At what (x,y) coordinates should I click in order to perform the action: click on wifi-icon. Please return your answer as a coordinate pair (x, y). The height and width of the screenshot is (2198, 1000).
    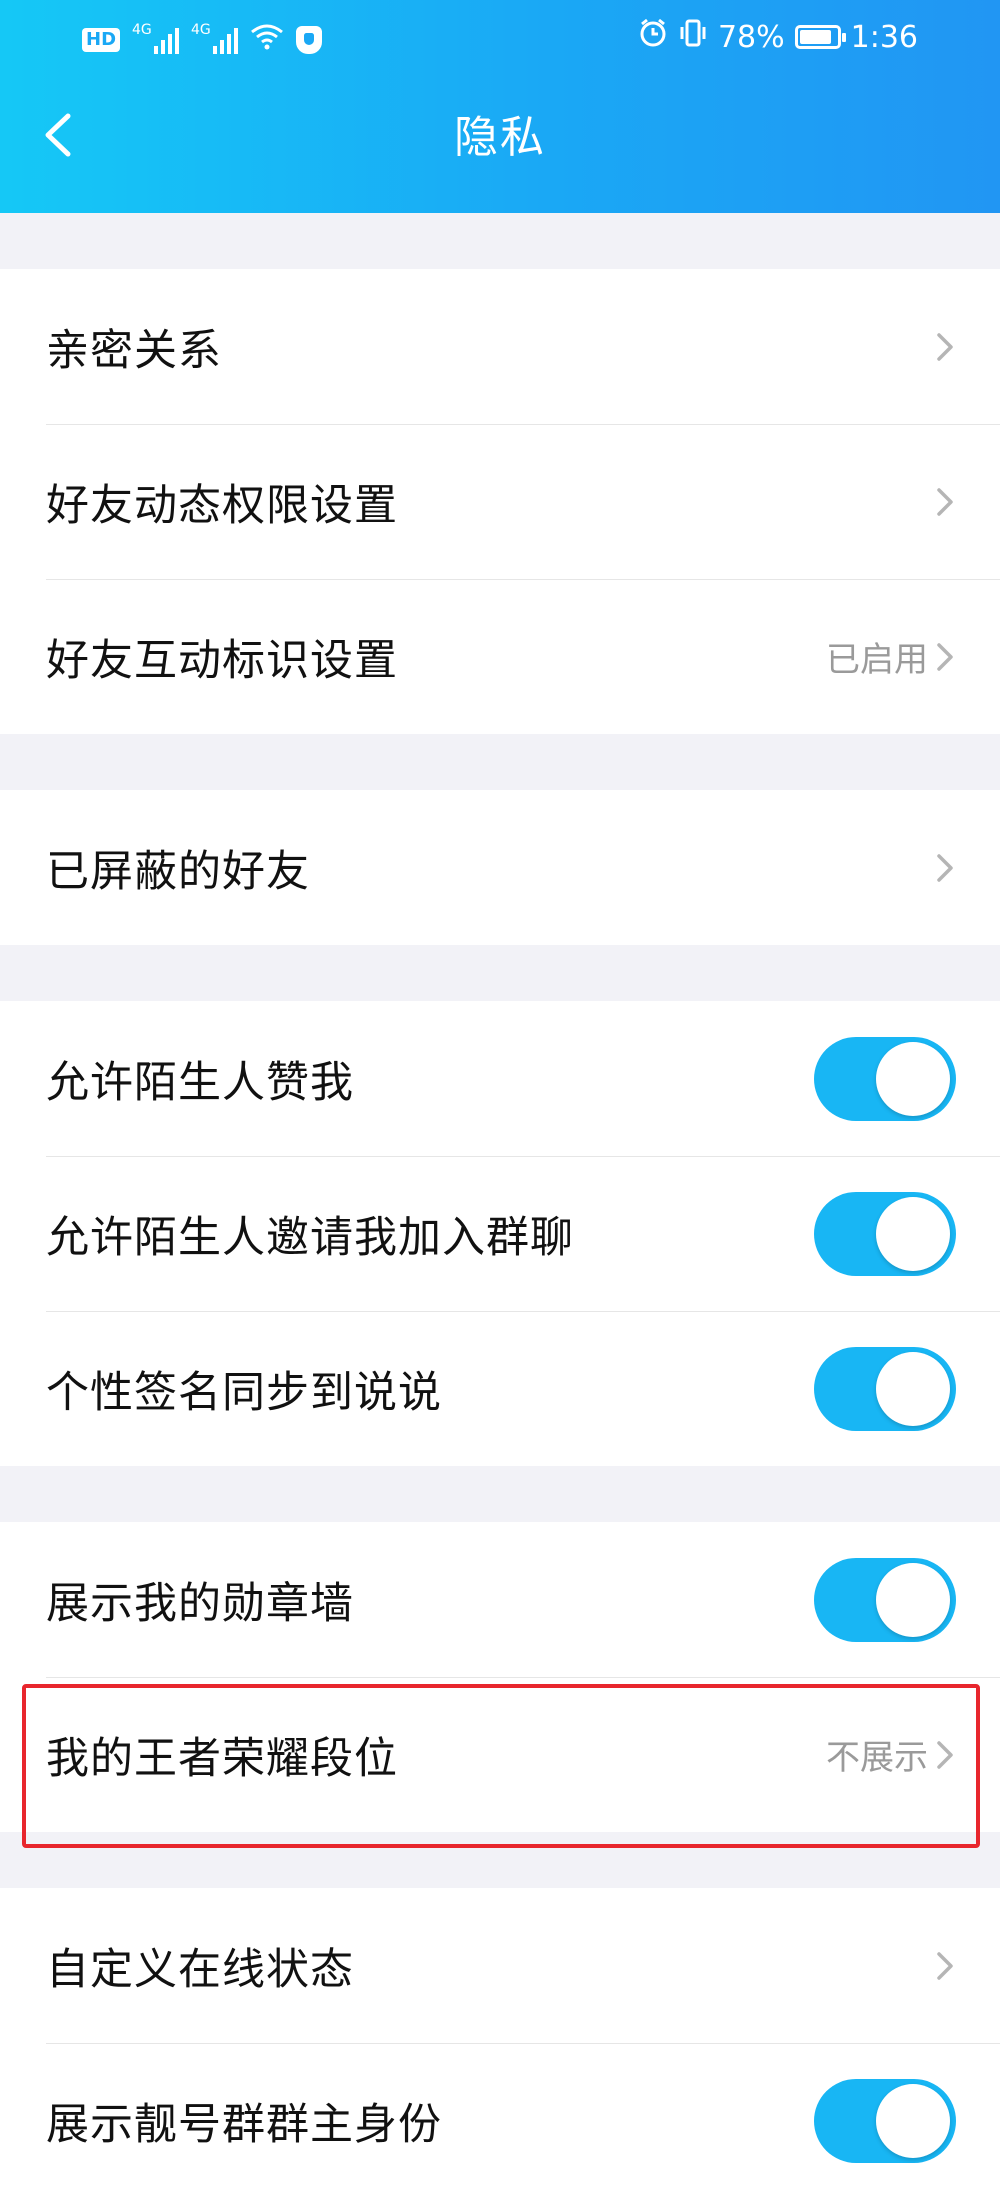
    Looking at the image, I should click on (267, 39).